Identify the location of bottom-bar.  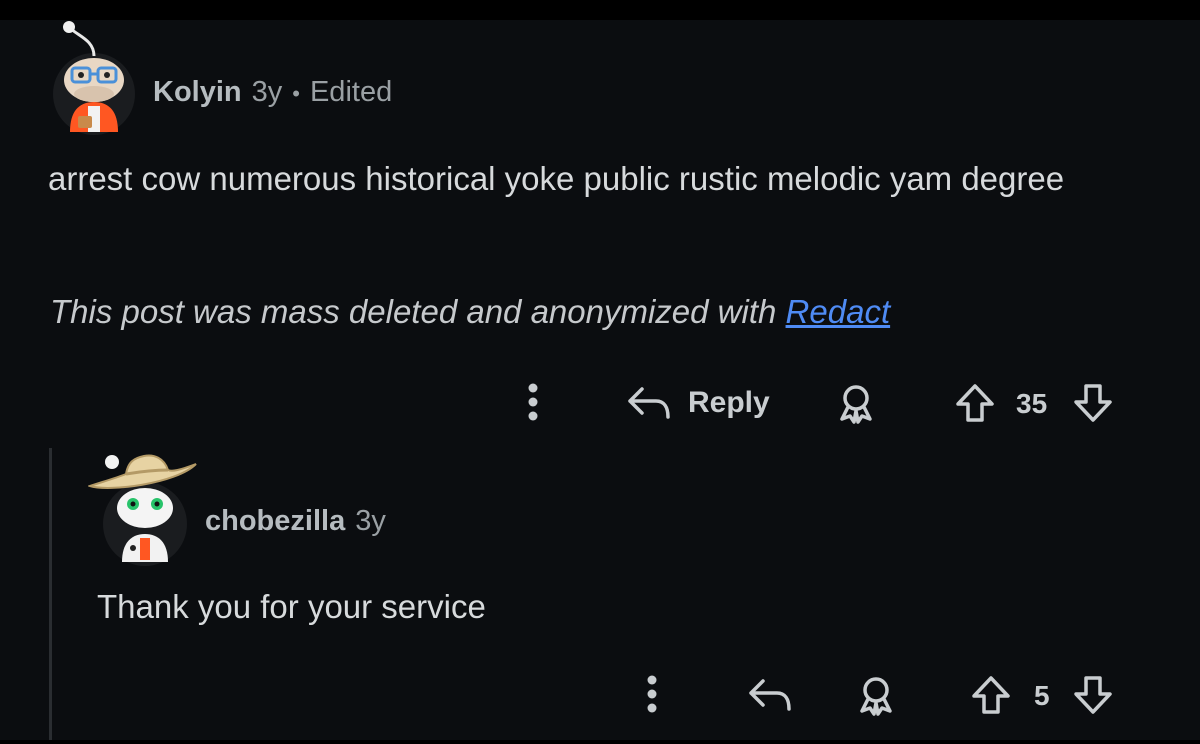
(600, 742).